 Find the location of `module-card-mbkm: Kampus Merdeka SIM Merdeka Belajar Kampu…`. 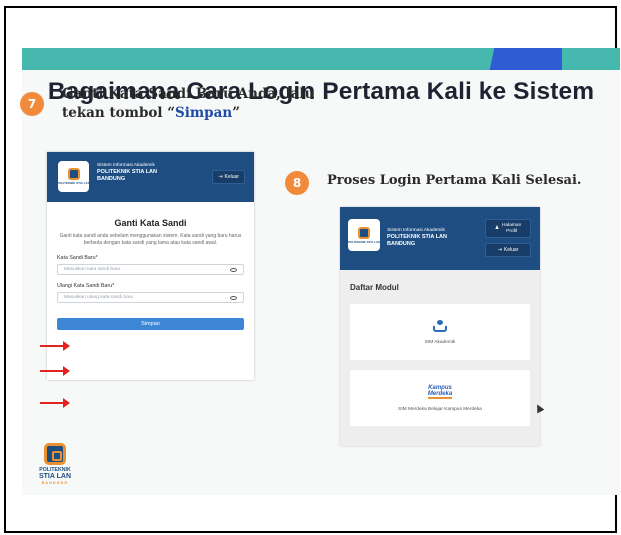

module-card-mbkm: Kampus Merdeka SIM Merdeka Belajar Kampu… is located at coordinates (440, 398).